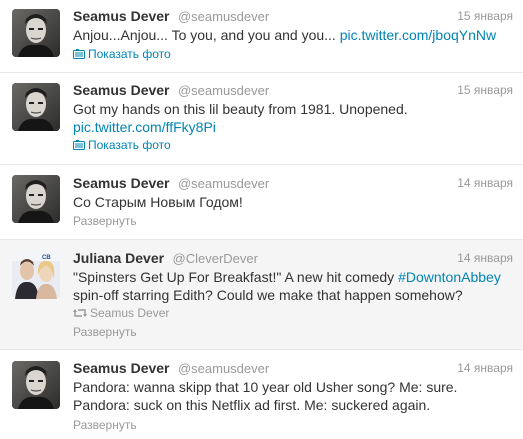 This screenshot has width=523, height=439. Describe the element at coordinates (293, 202) in the screenshot. I see `tweet-text: Со Старым Новым Годом!` at that location.